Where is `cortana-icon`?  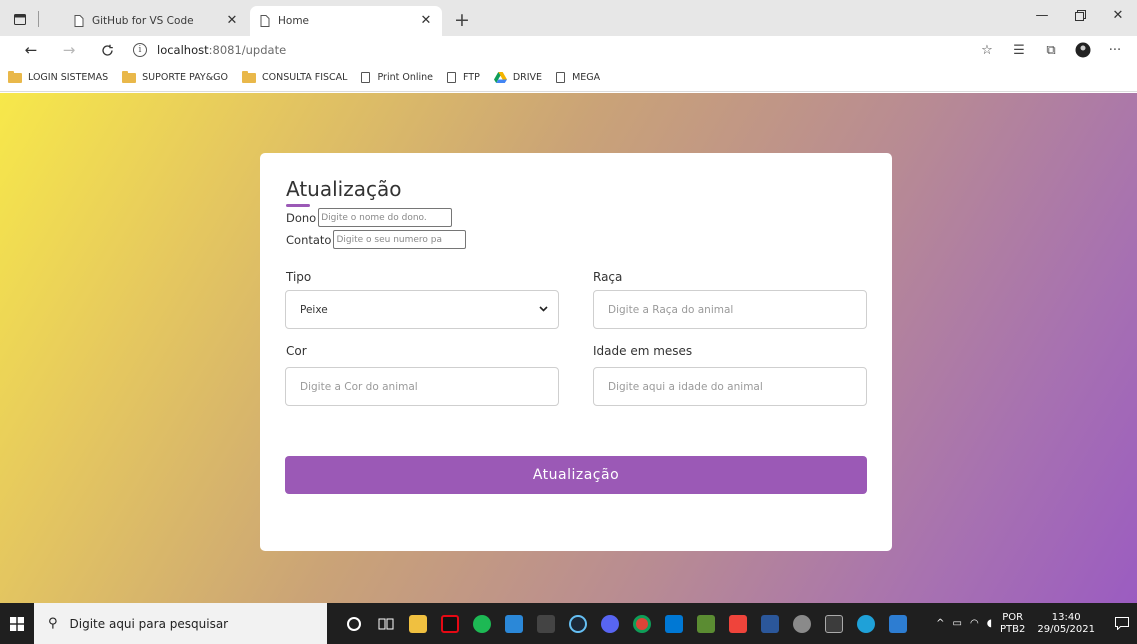
cortana-icon is located at coordinates (354, 624).